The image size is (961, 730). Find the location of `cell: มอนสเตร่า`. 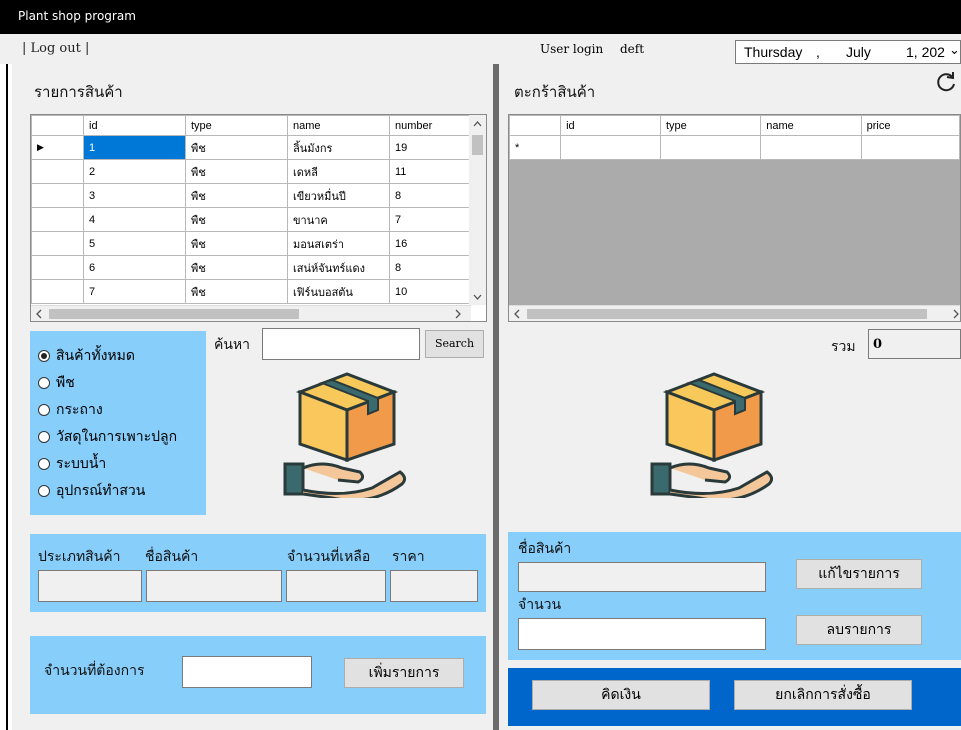

cell: มอนสเตร่า is located at coordinates (338, 243).